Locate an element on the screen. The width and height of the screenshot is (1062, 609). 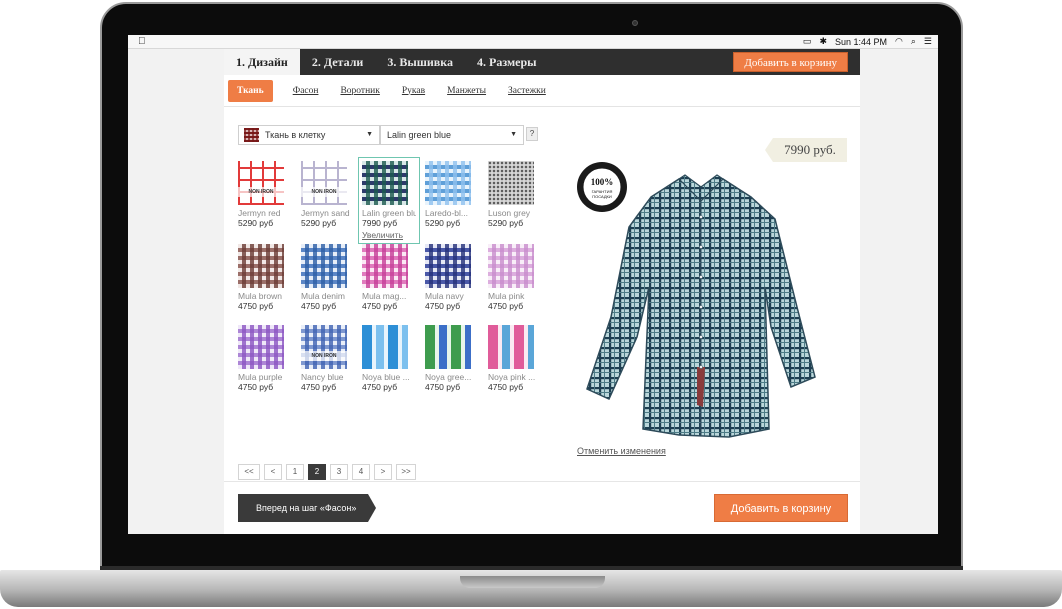
subtab-6: Застежки is located at coordinates (527, 91).